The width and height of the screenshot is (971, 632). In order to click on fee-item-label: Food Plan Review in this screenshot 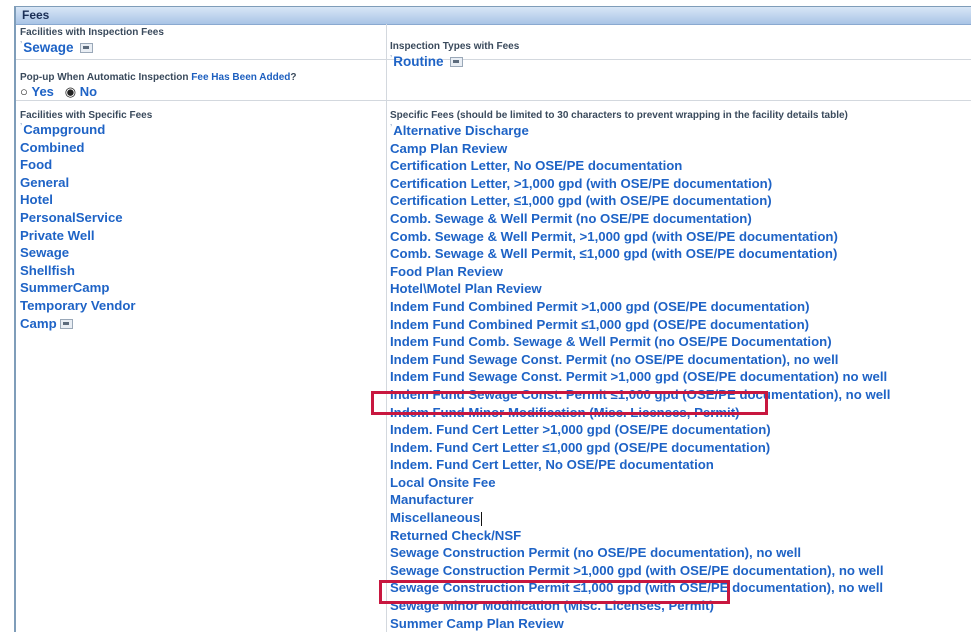, I will do `click(446, 271)`.